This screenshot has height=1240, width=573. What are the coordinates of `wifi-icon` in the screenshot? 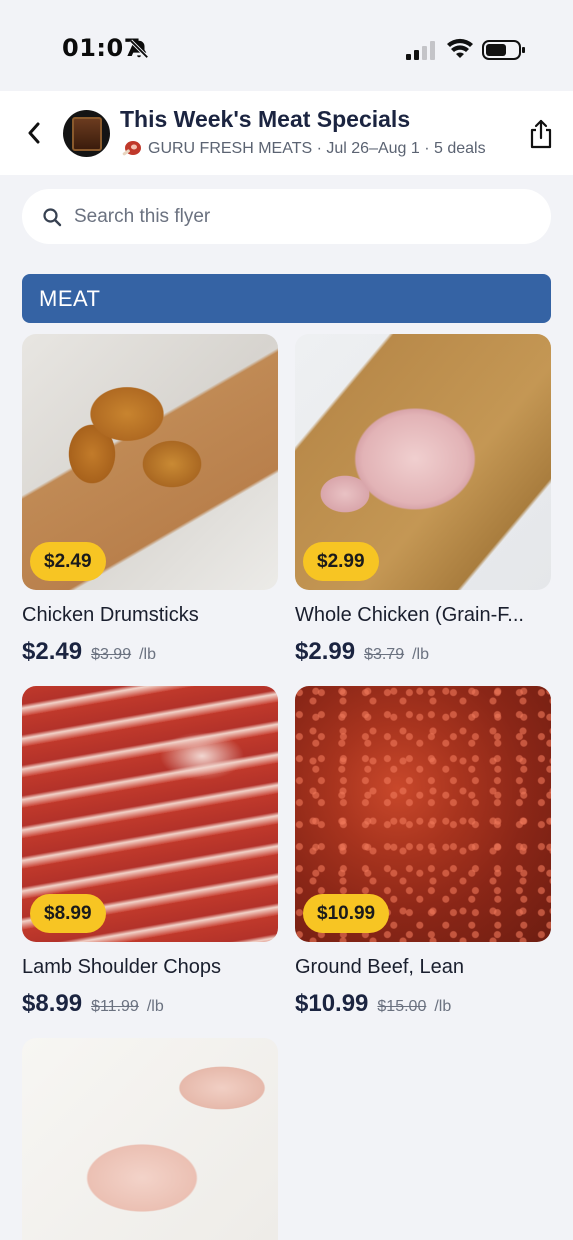 It's located at (460, 48).